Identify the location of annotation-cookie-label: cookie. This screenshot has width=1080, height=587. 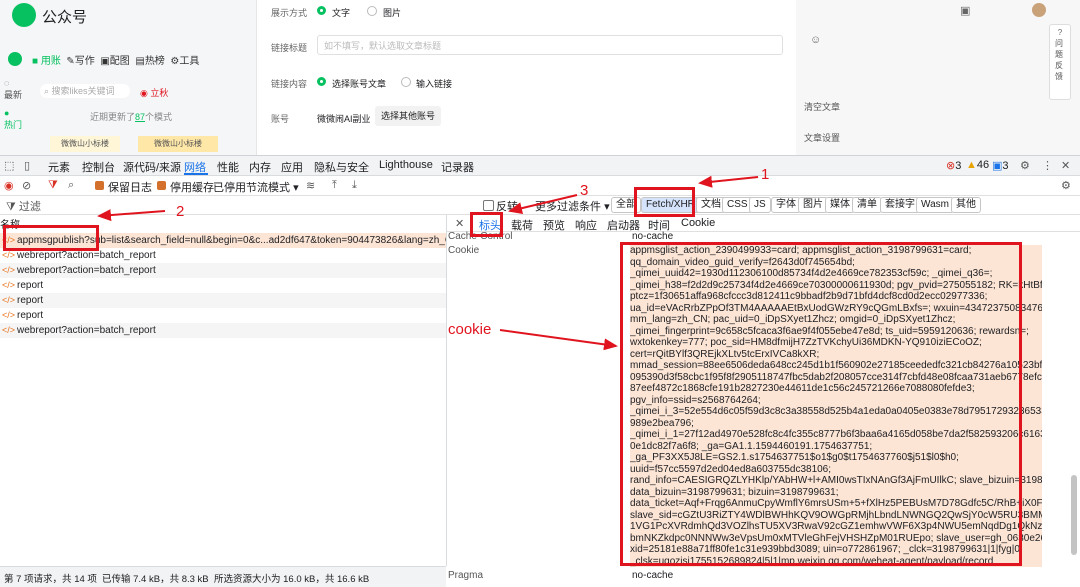
(470, 329).